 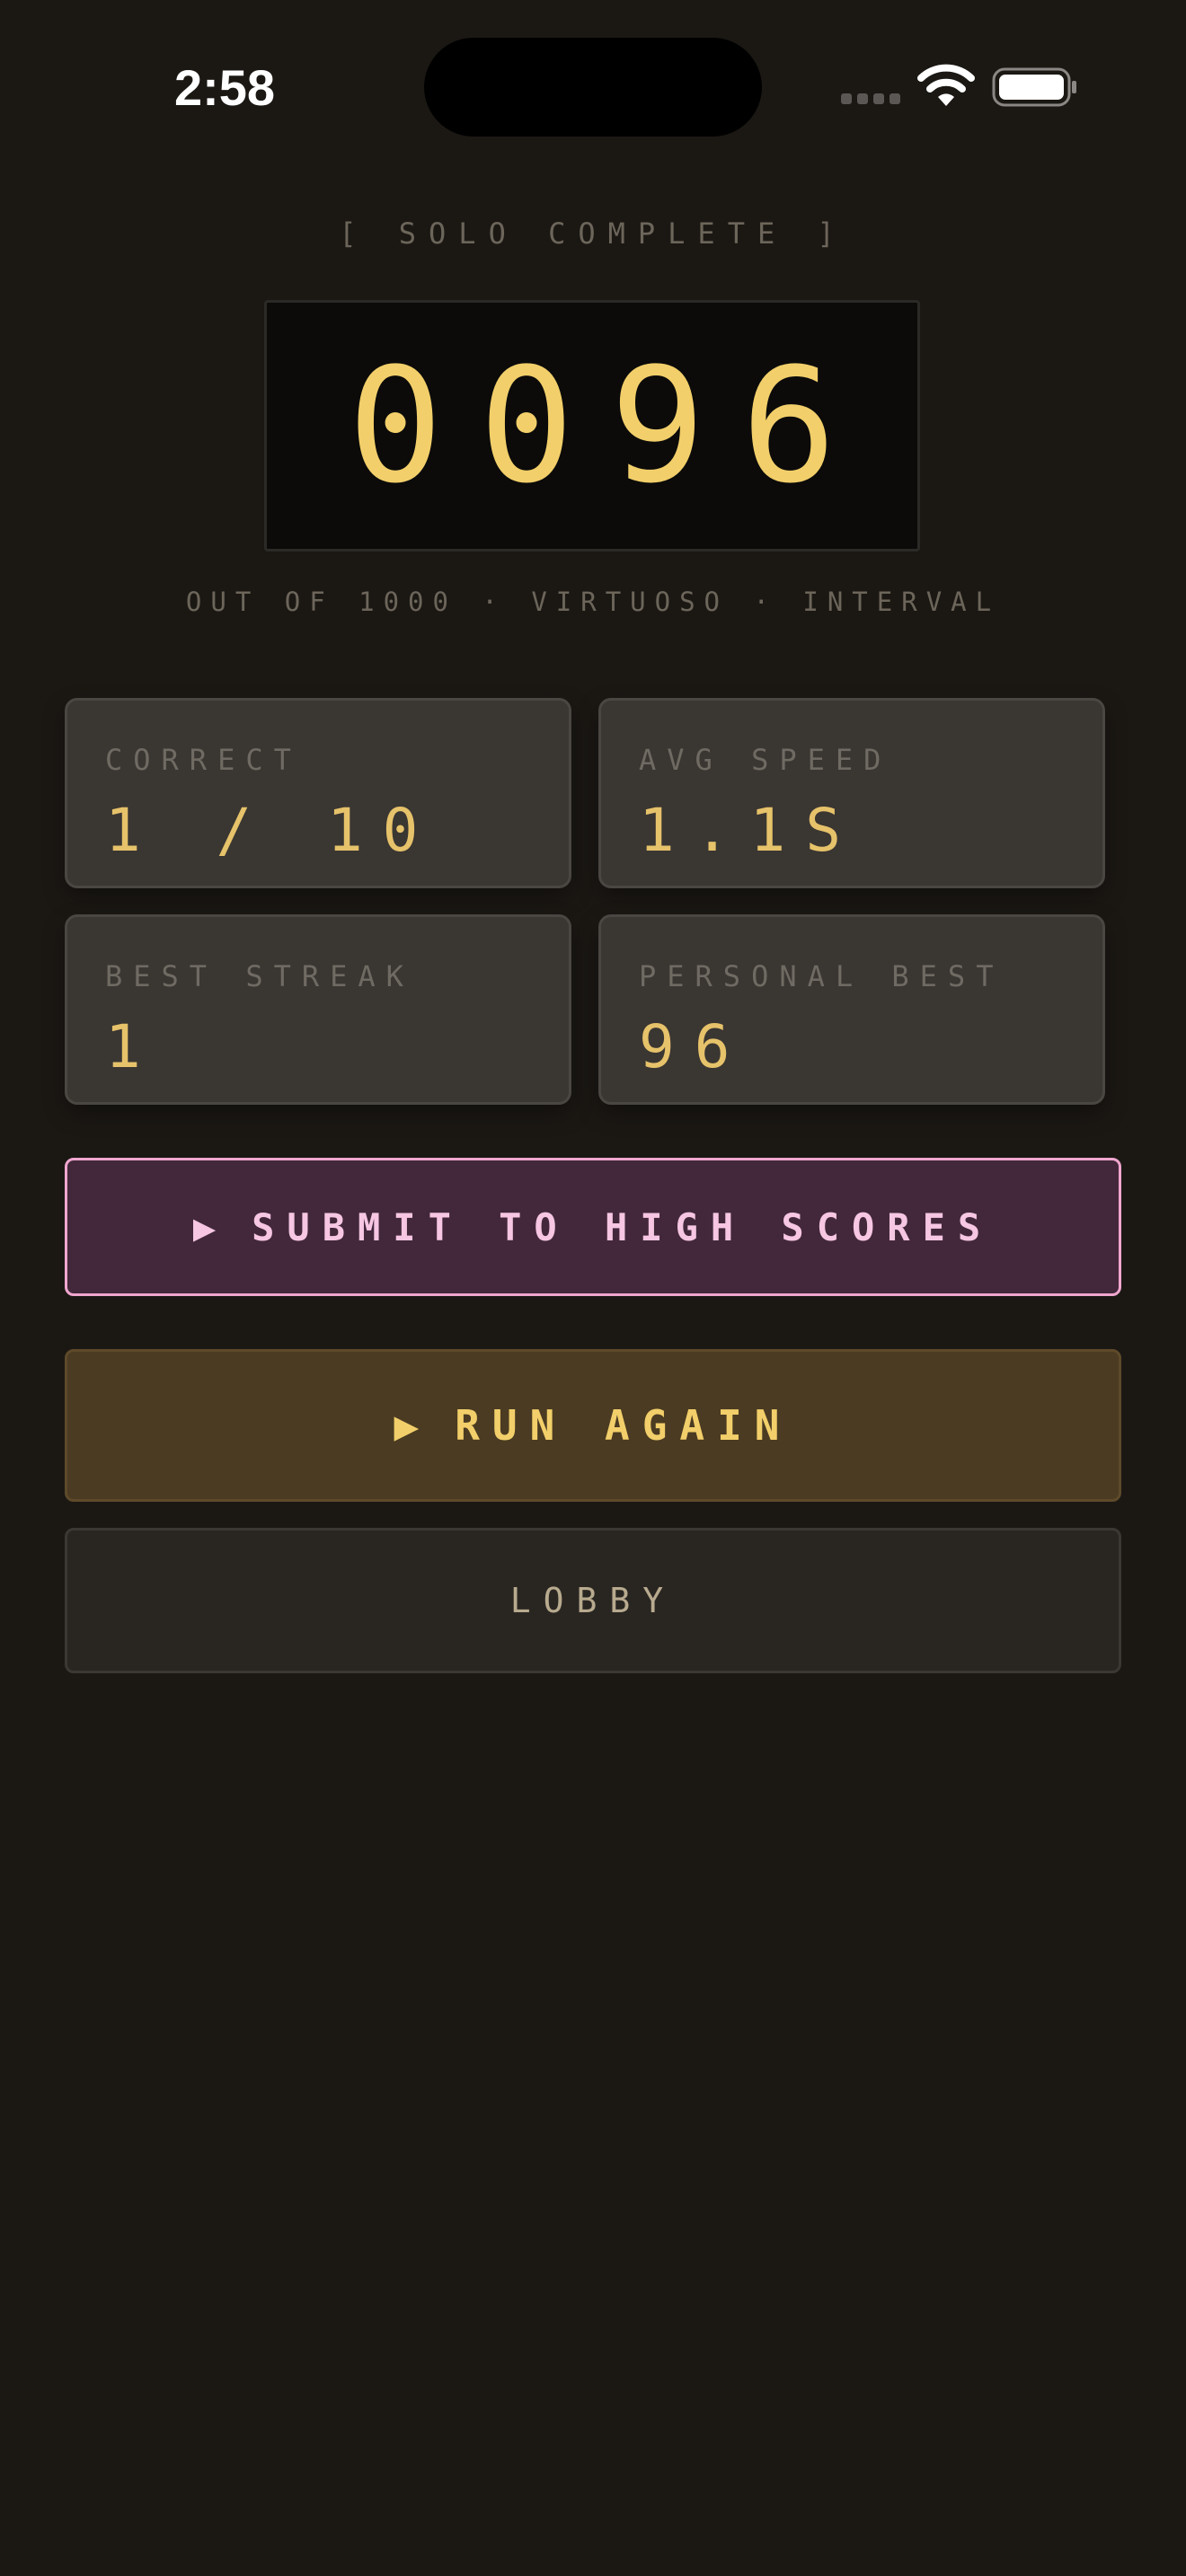 I want to click on score-subtitle: OUT OF 1000 · VIRTUOSO · INTERVAL, so click(x=593, y=602).